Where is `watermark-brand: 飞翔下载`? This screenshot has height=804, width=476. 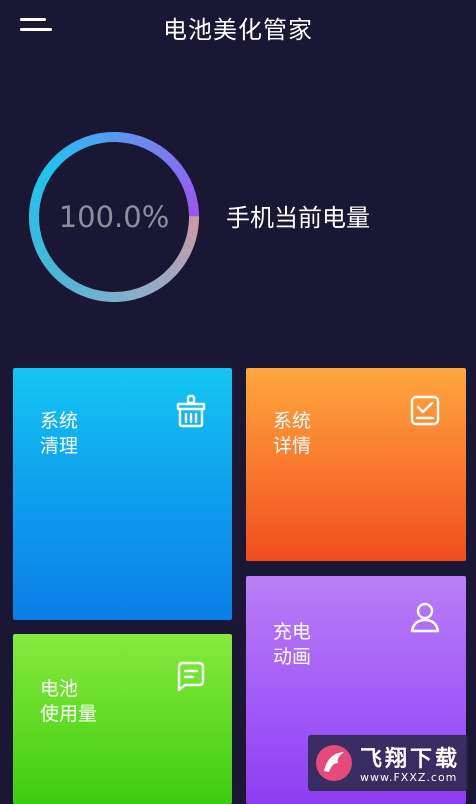 watermark-brand: 飞翔下载 is located at coordinates (410, 757).